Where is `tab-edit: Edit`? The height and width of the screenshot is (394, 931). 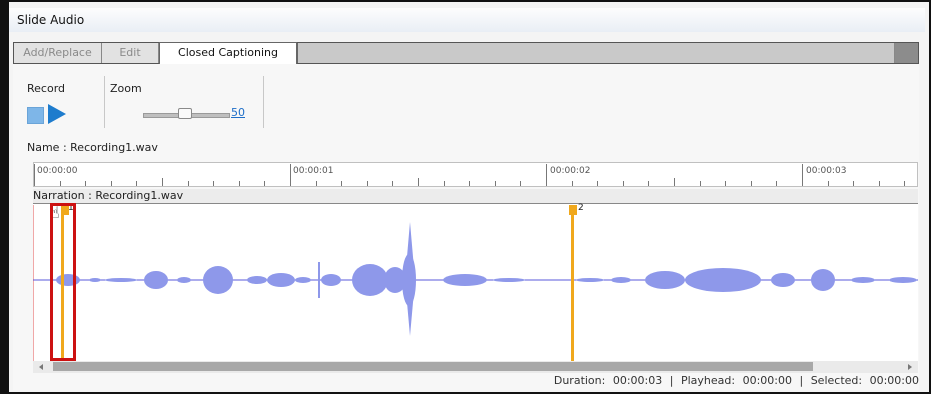
tab-edit: Edit is located at coordinates (130, 53).